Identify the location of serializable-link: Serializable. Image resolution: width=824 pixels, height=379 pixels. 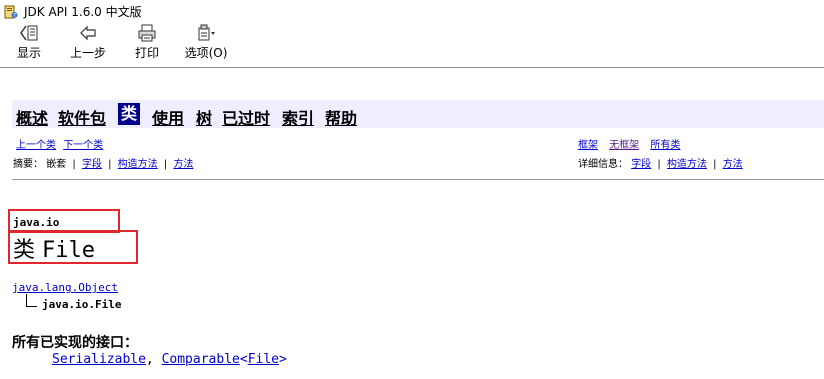
(99, 359).